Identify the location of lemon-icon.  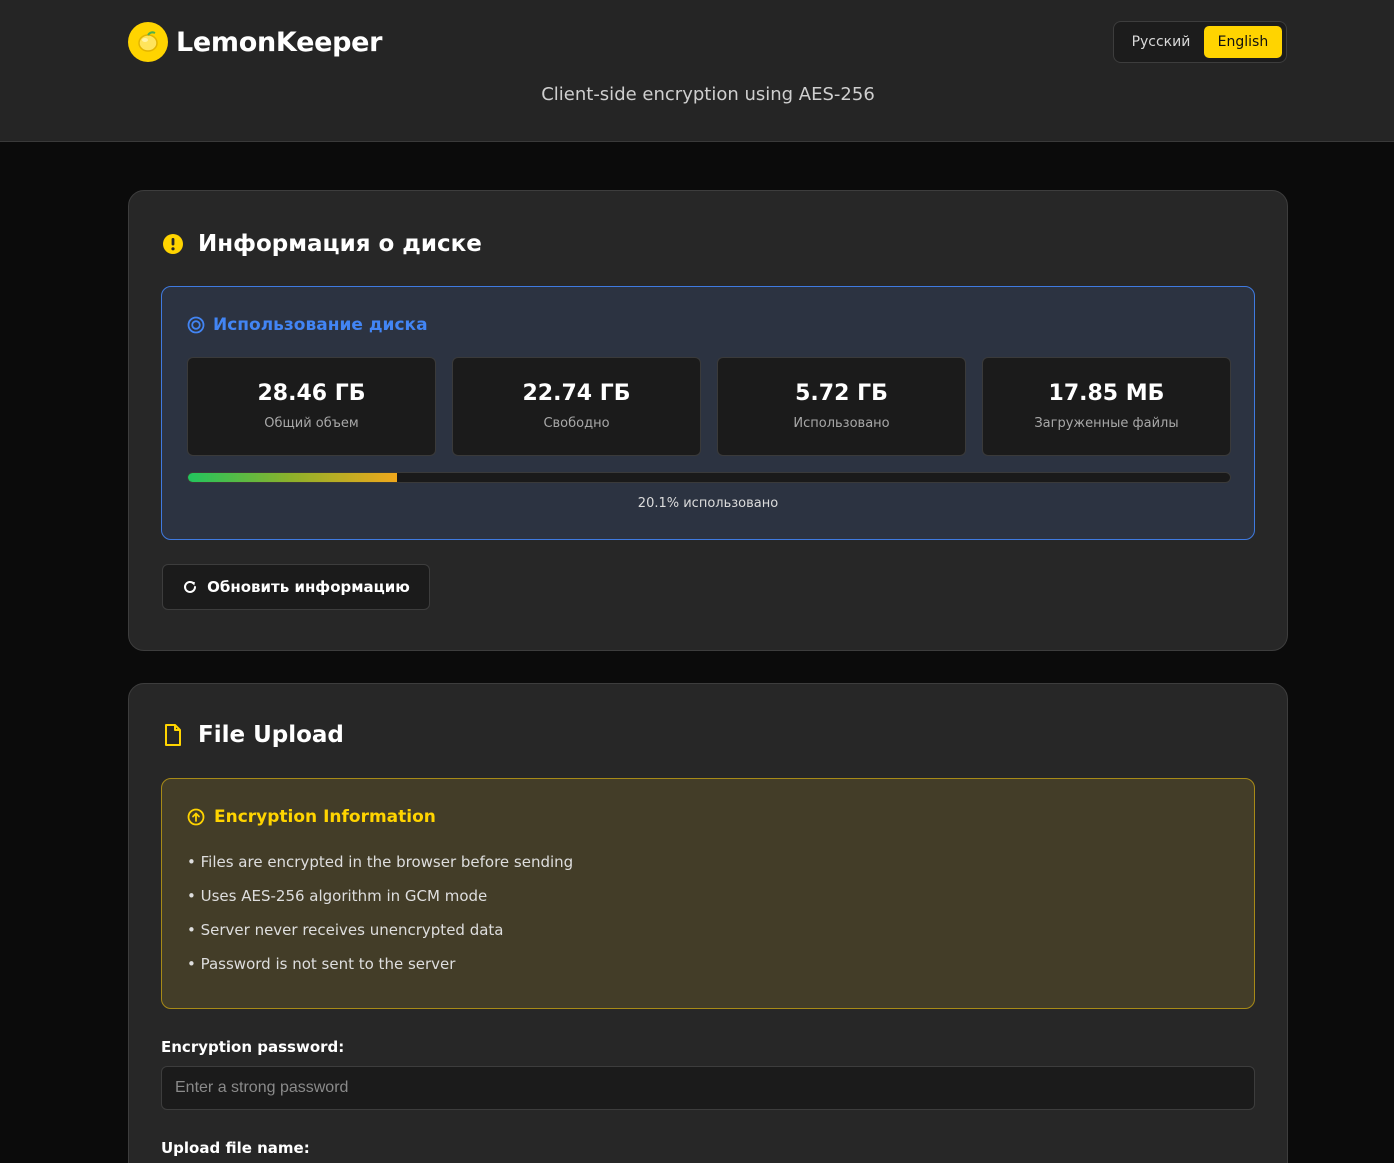
(148, 42).